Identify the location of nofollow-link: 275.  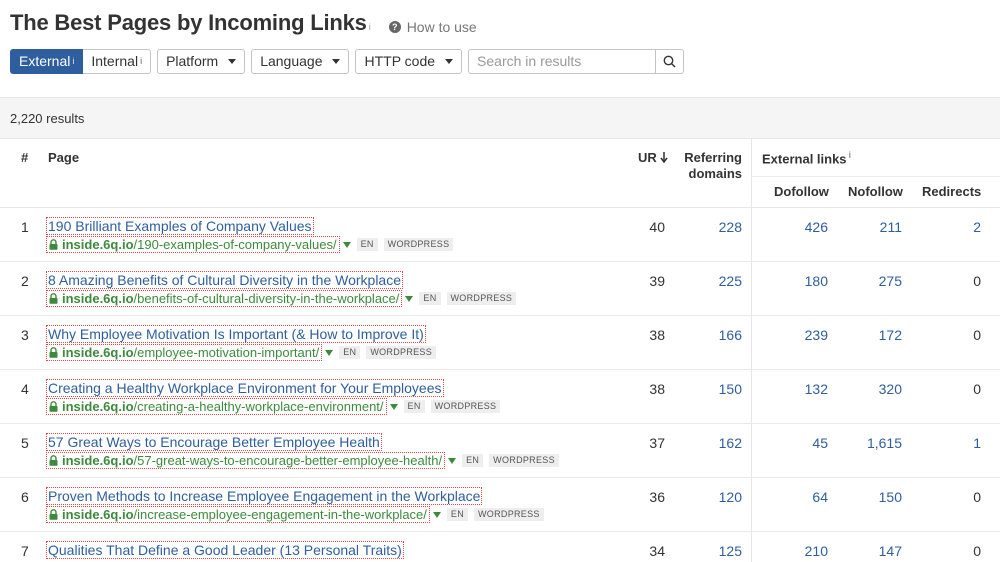
(890, 281).